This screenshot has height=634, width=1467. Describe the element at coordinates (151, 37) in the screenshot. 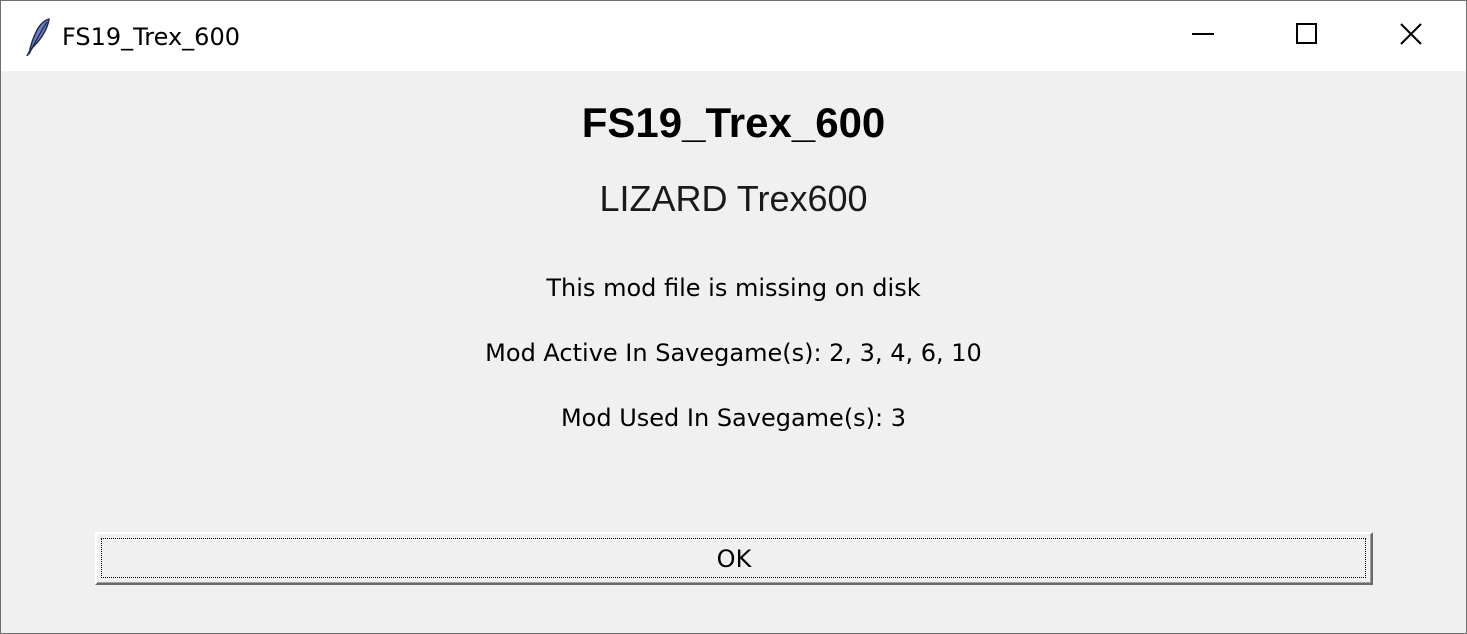

I see `window-title: FS19_Trex_600` at that location.